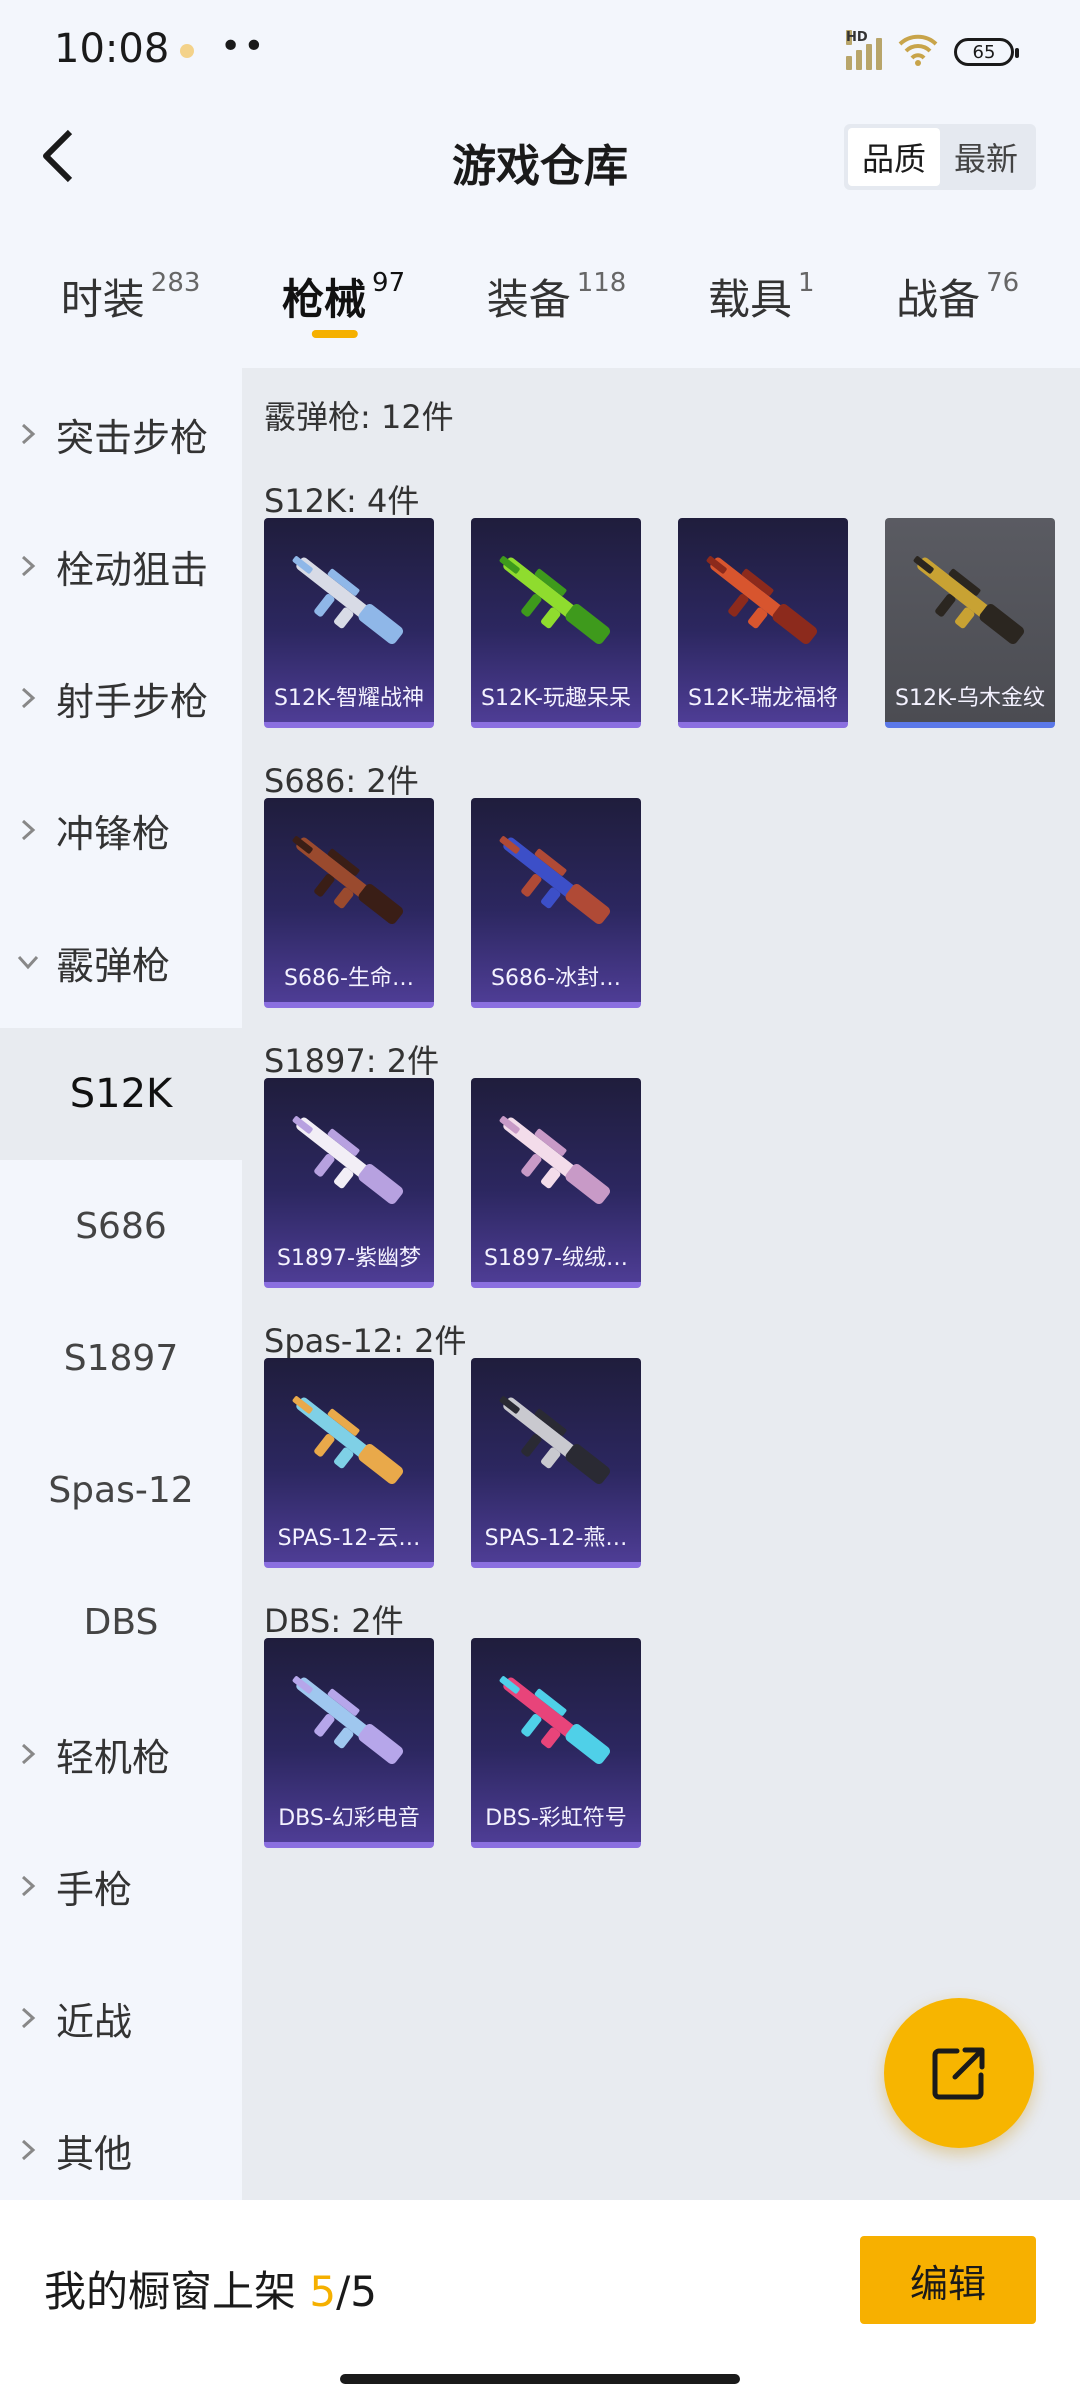 The image size is (1080, 2400). I want to click on battery-level: 65, so click(984, 52).